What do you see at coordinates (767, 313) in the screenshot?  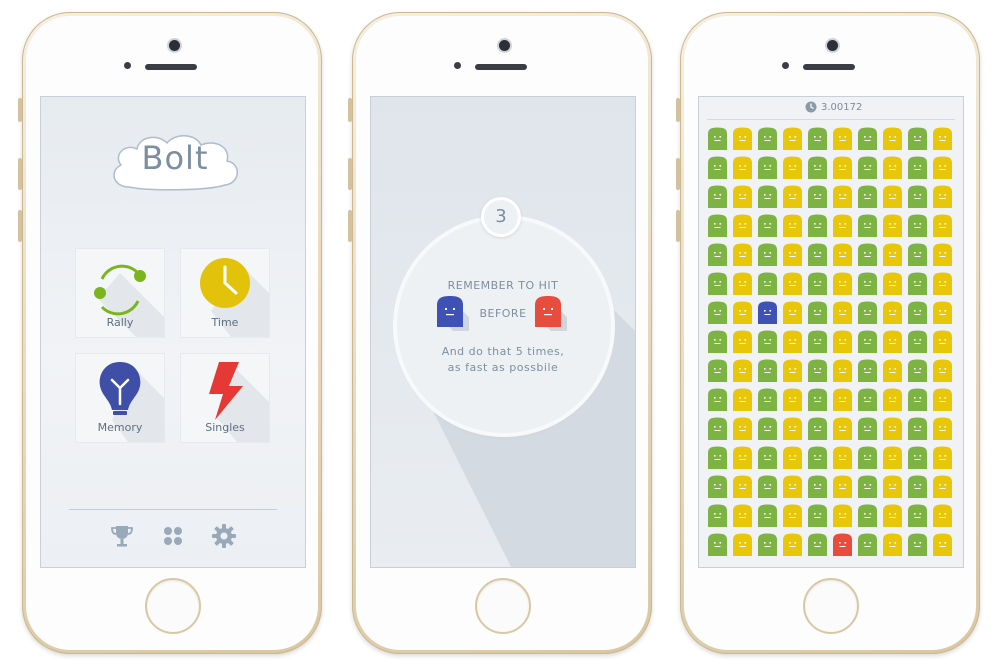 I see `blue-ghost` at bounding box center [767, 313].